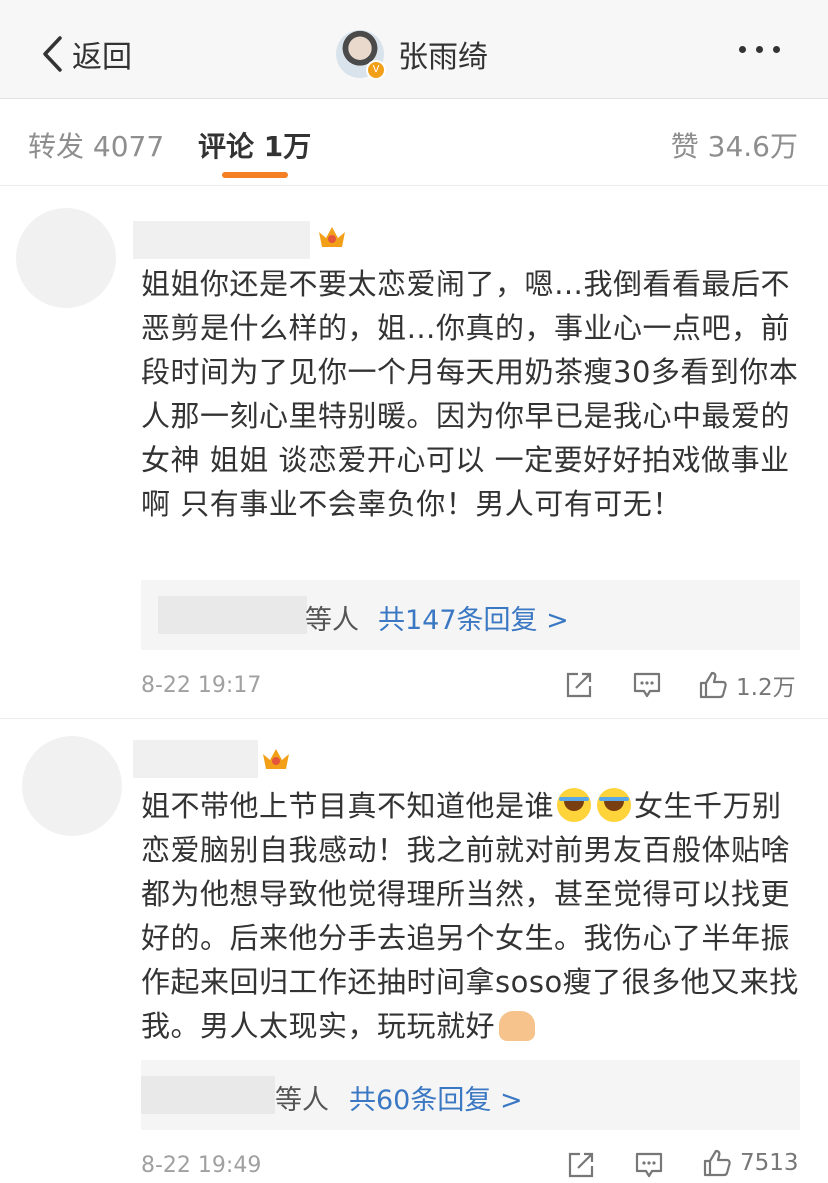 The image size is (828, 1183). Describe the element at coordinates (361, 55) in the screenshot. I see `profile-avatar: V` at that location.